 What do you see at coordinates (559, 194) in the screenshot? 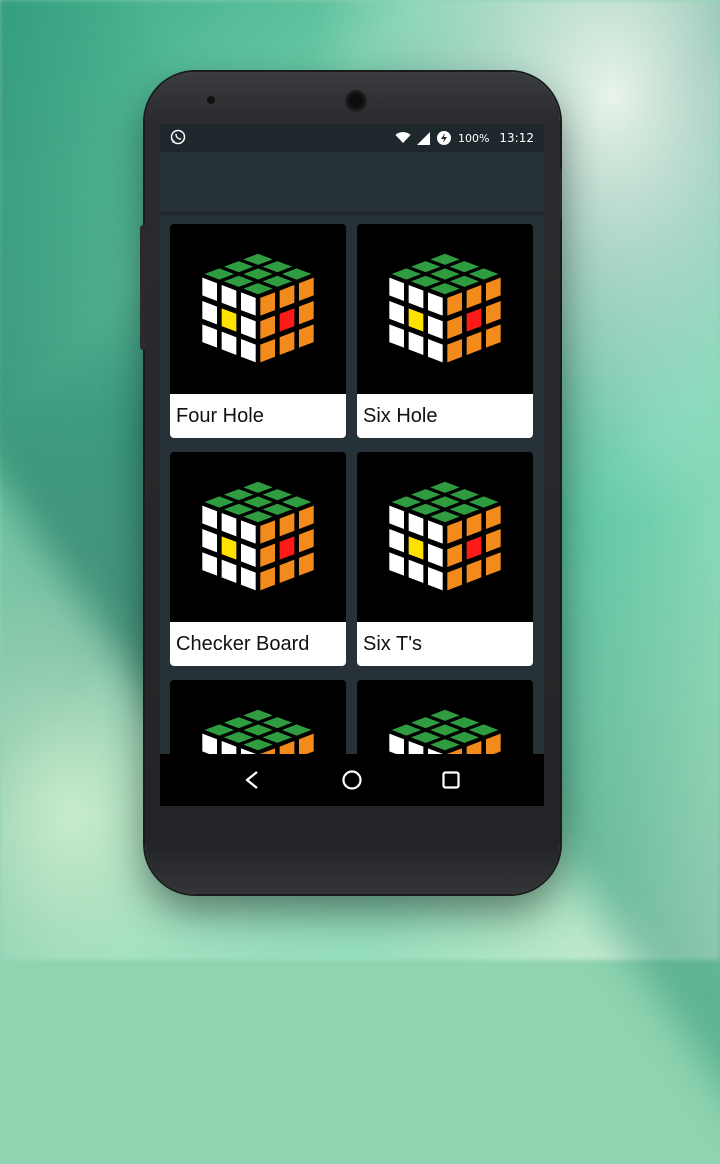
I see `power-button` at bounding box center [559, 194].